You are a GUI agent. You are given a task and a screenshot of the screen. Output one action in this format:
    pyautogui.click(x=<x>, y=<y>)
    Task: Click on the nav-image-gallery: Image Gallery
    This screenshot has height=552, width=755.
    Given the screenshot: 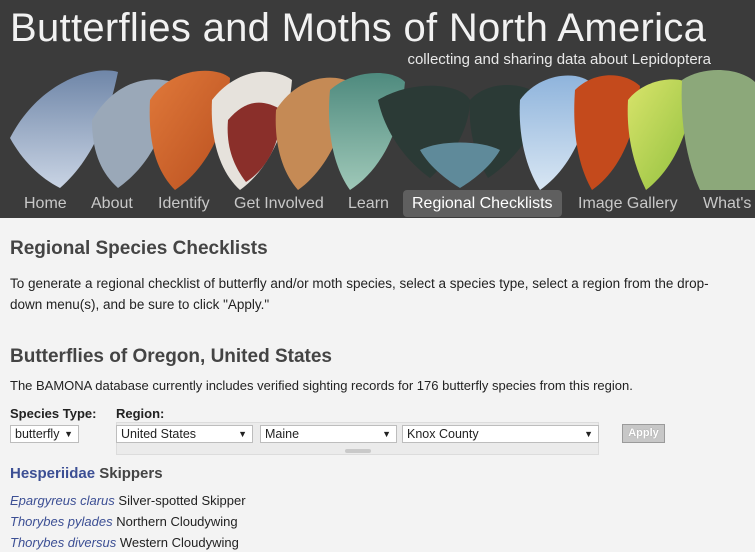 What is the action you would take?
    pyautogui.click(x=628, y=203)
    